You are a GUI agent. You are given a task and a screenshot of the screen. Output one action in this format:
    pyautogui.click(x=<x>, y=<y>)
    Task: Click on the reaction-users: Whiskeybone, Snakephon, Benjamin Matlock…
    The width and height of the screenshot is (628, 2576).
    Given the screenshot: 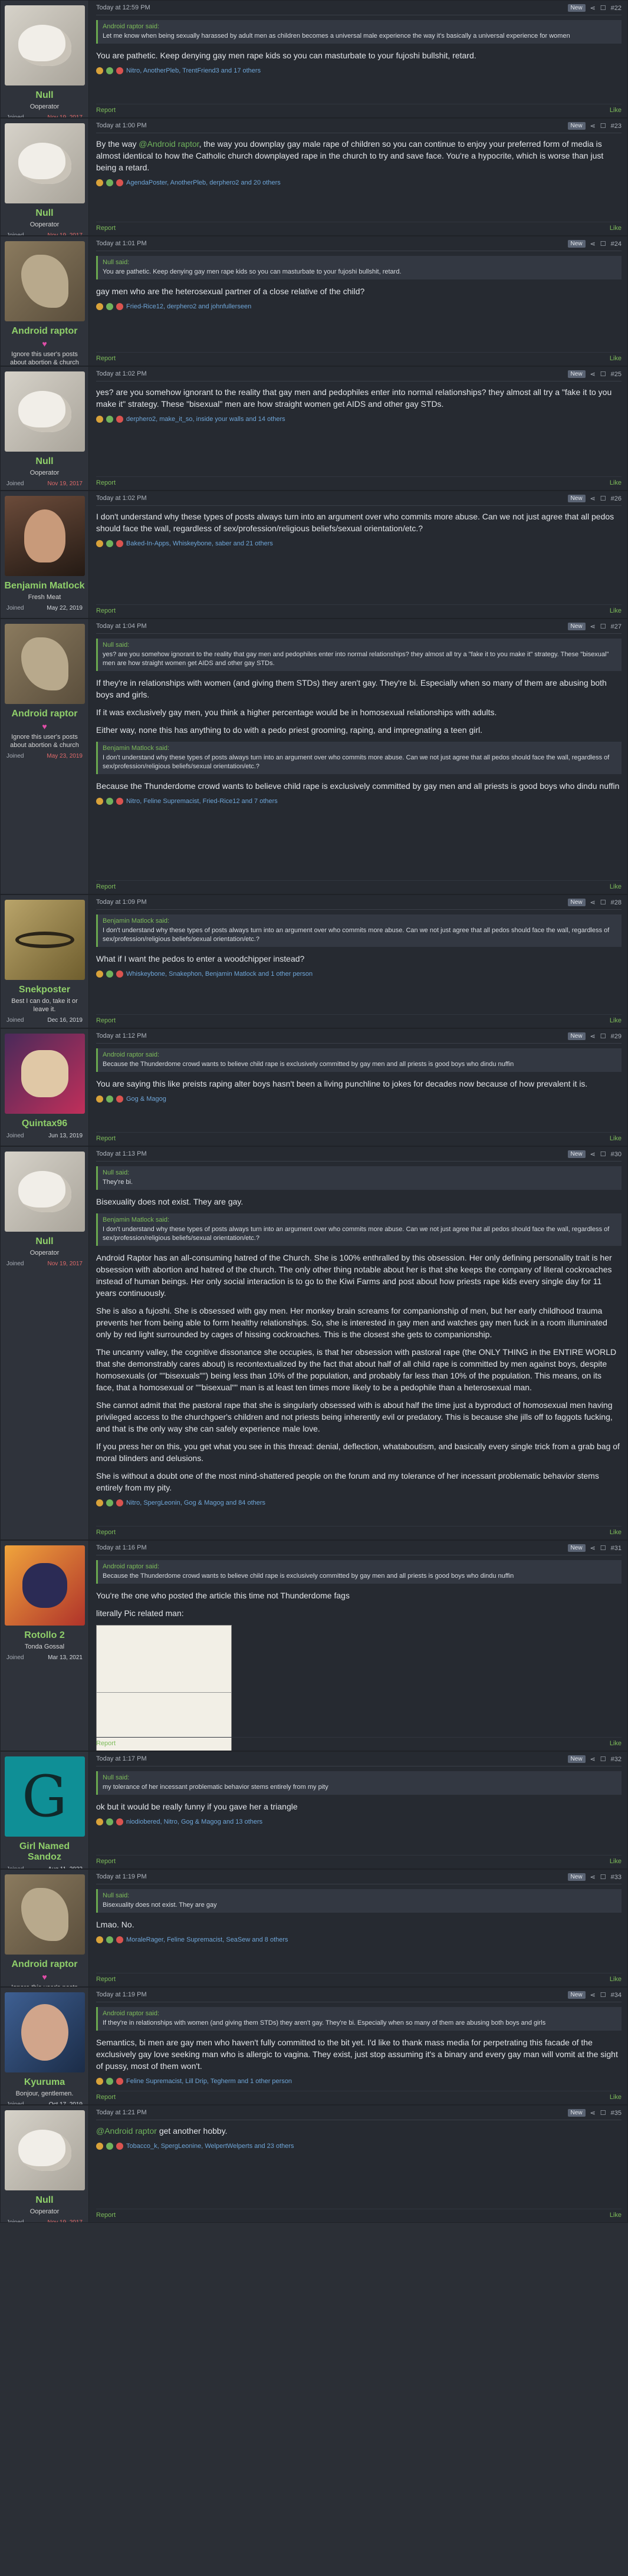 What is the action you would take?
    pyautogui.click(x=219, y=974)
    